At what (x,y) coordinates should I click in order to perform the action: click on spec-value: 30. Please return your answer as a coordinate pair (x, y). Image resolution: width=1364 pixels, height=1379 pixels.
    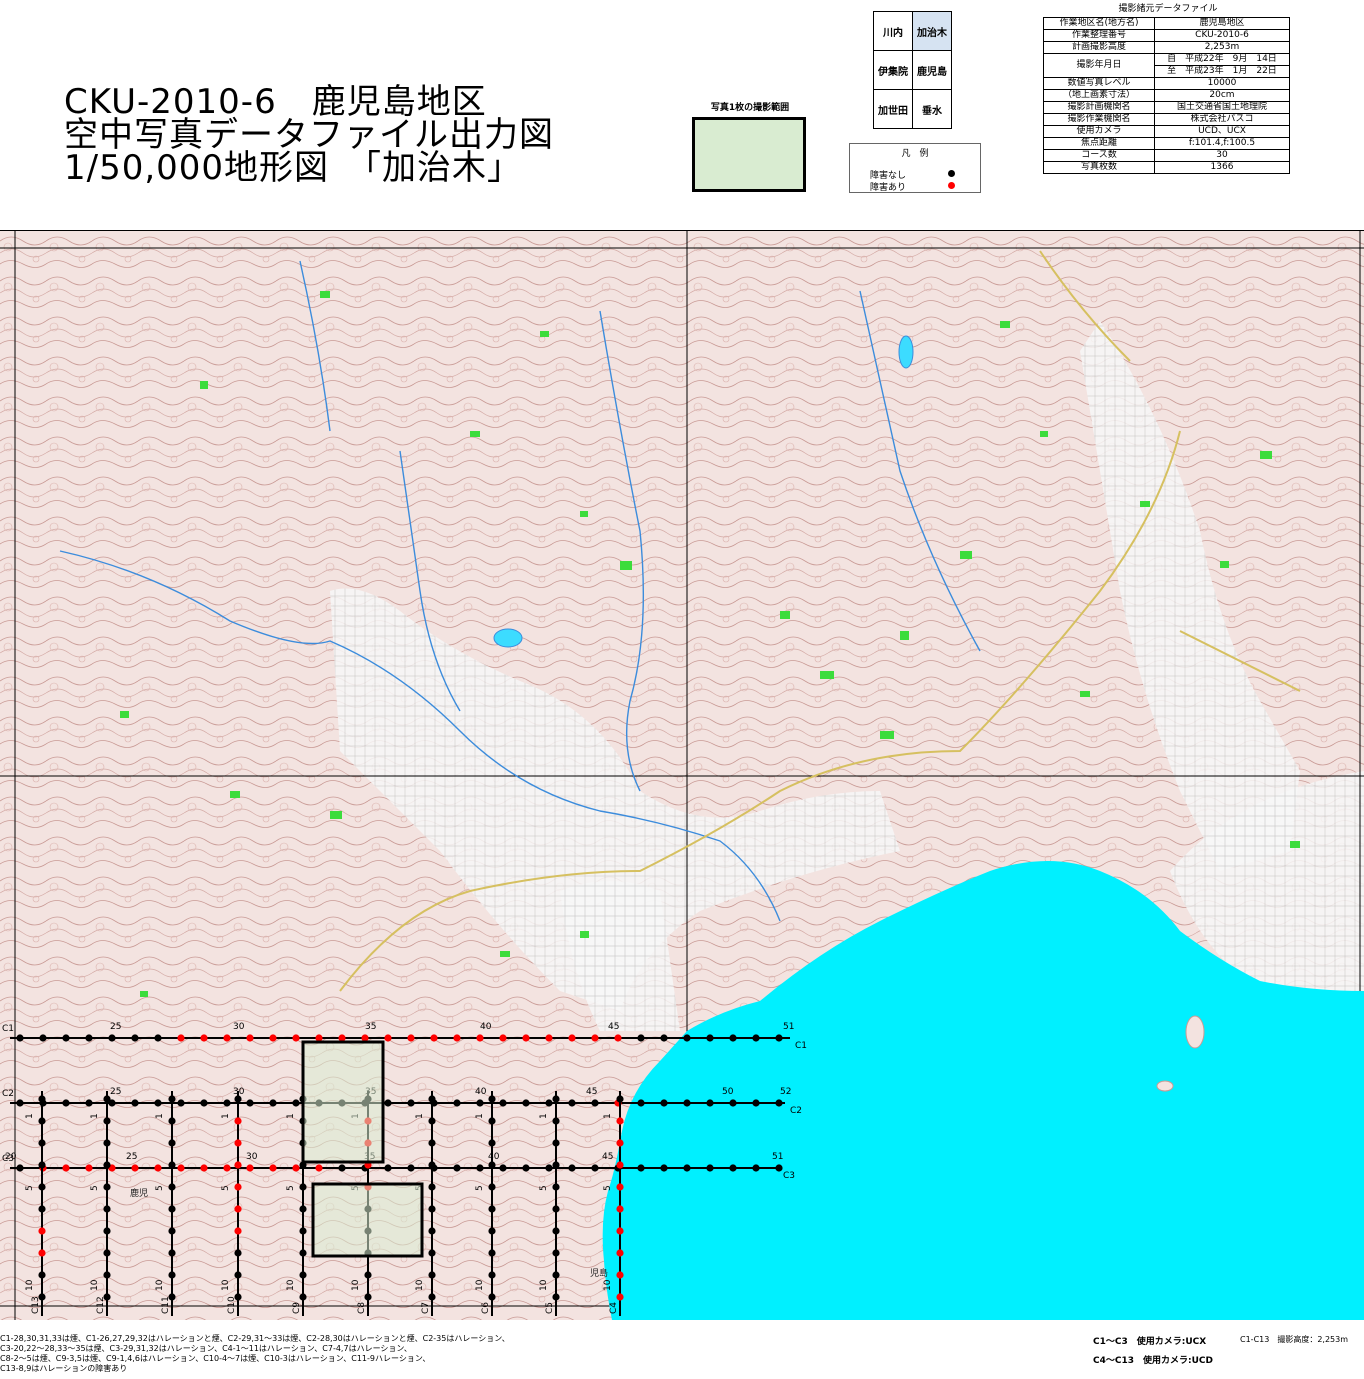
    Looking at the image, I should click on (1222, 155).